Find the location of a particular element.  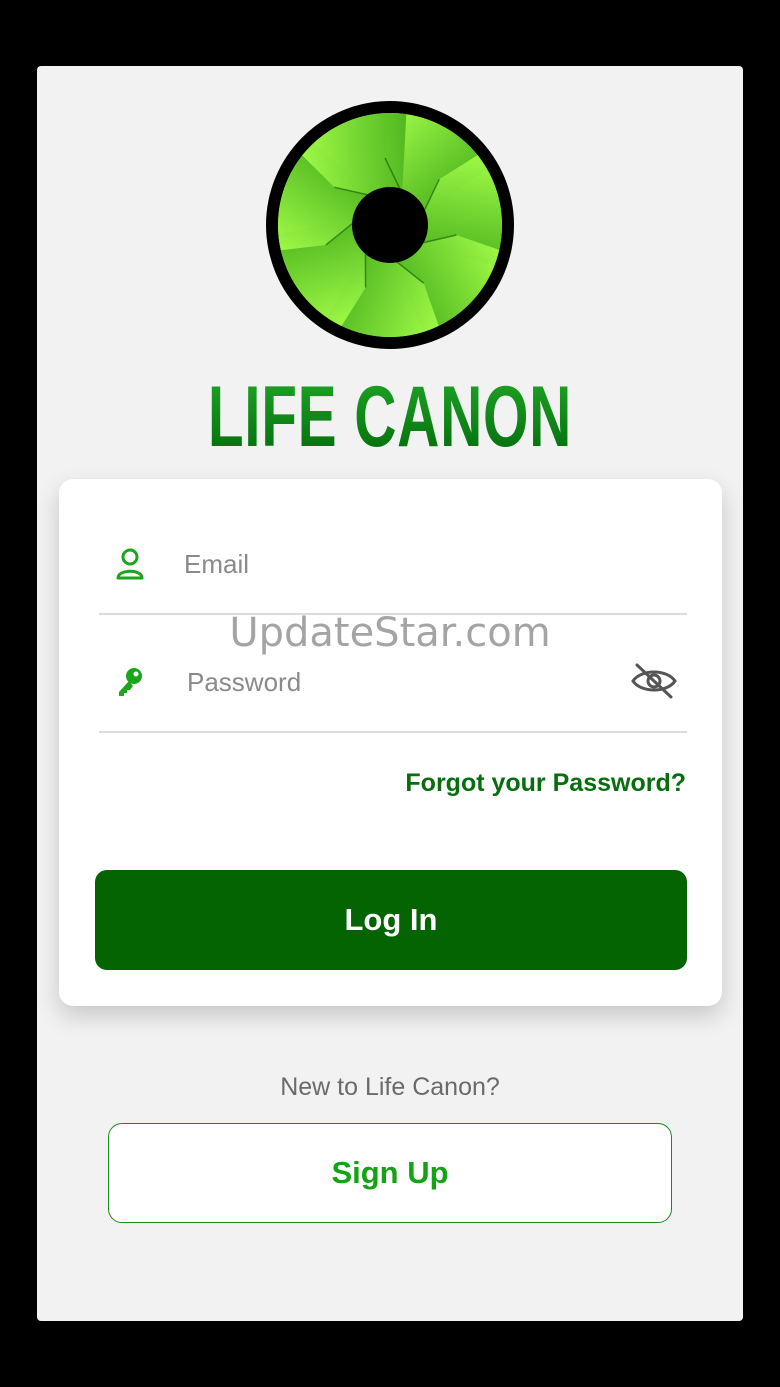

signup-prompt: New to Life Canon? is located at coordinates (390, 1087).